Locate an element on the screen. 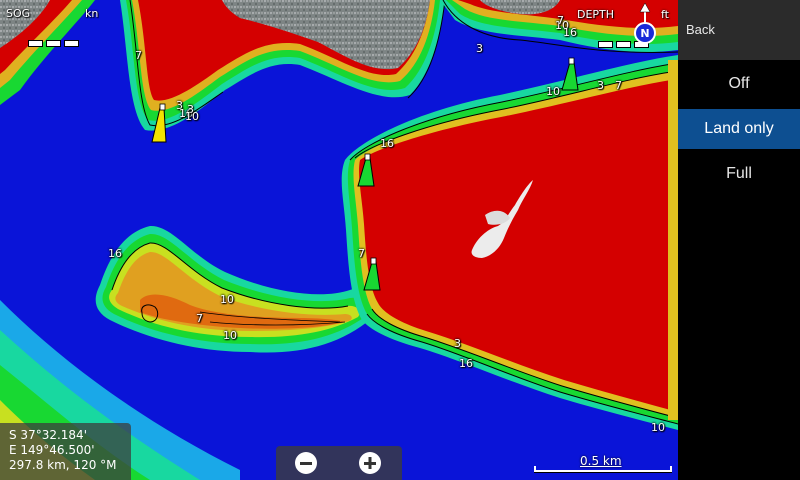  back-button: Back is located at coordinates (739, 30).